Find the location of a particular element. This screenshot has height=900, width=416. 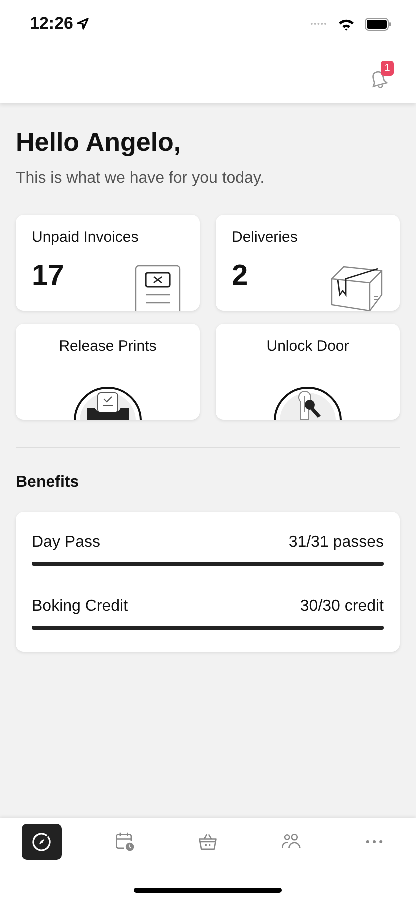

wifi-icon is located at coordinates (346, 24).